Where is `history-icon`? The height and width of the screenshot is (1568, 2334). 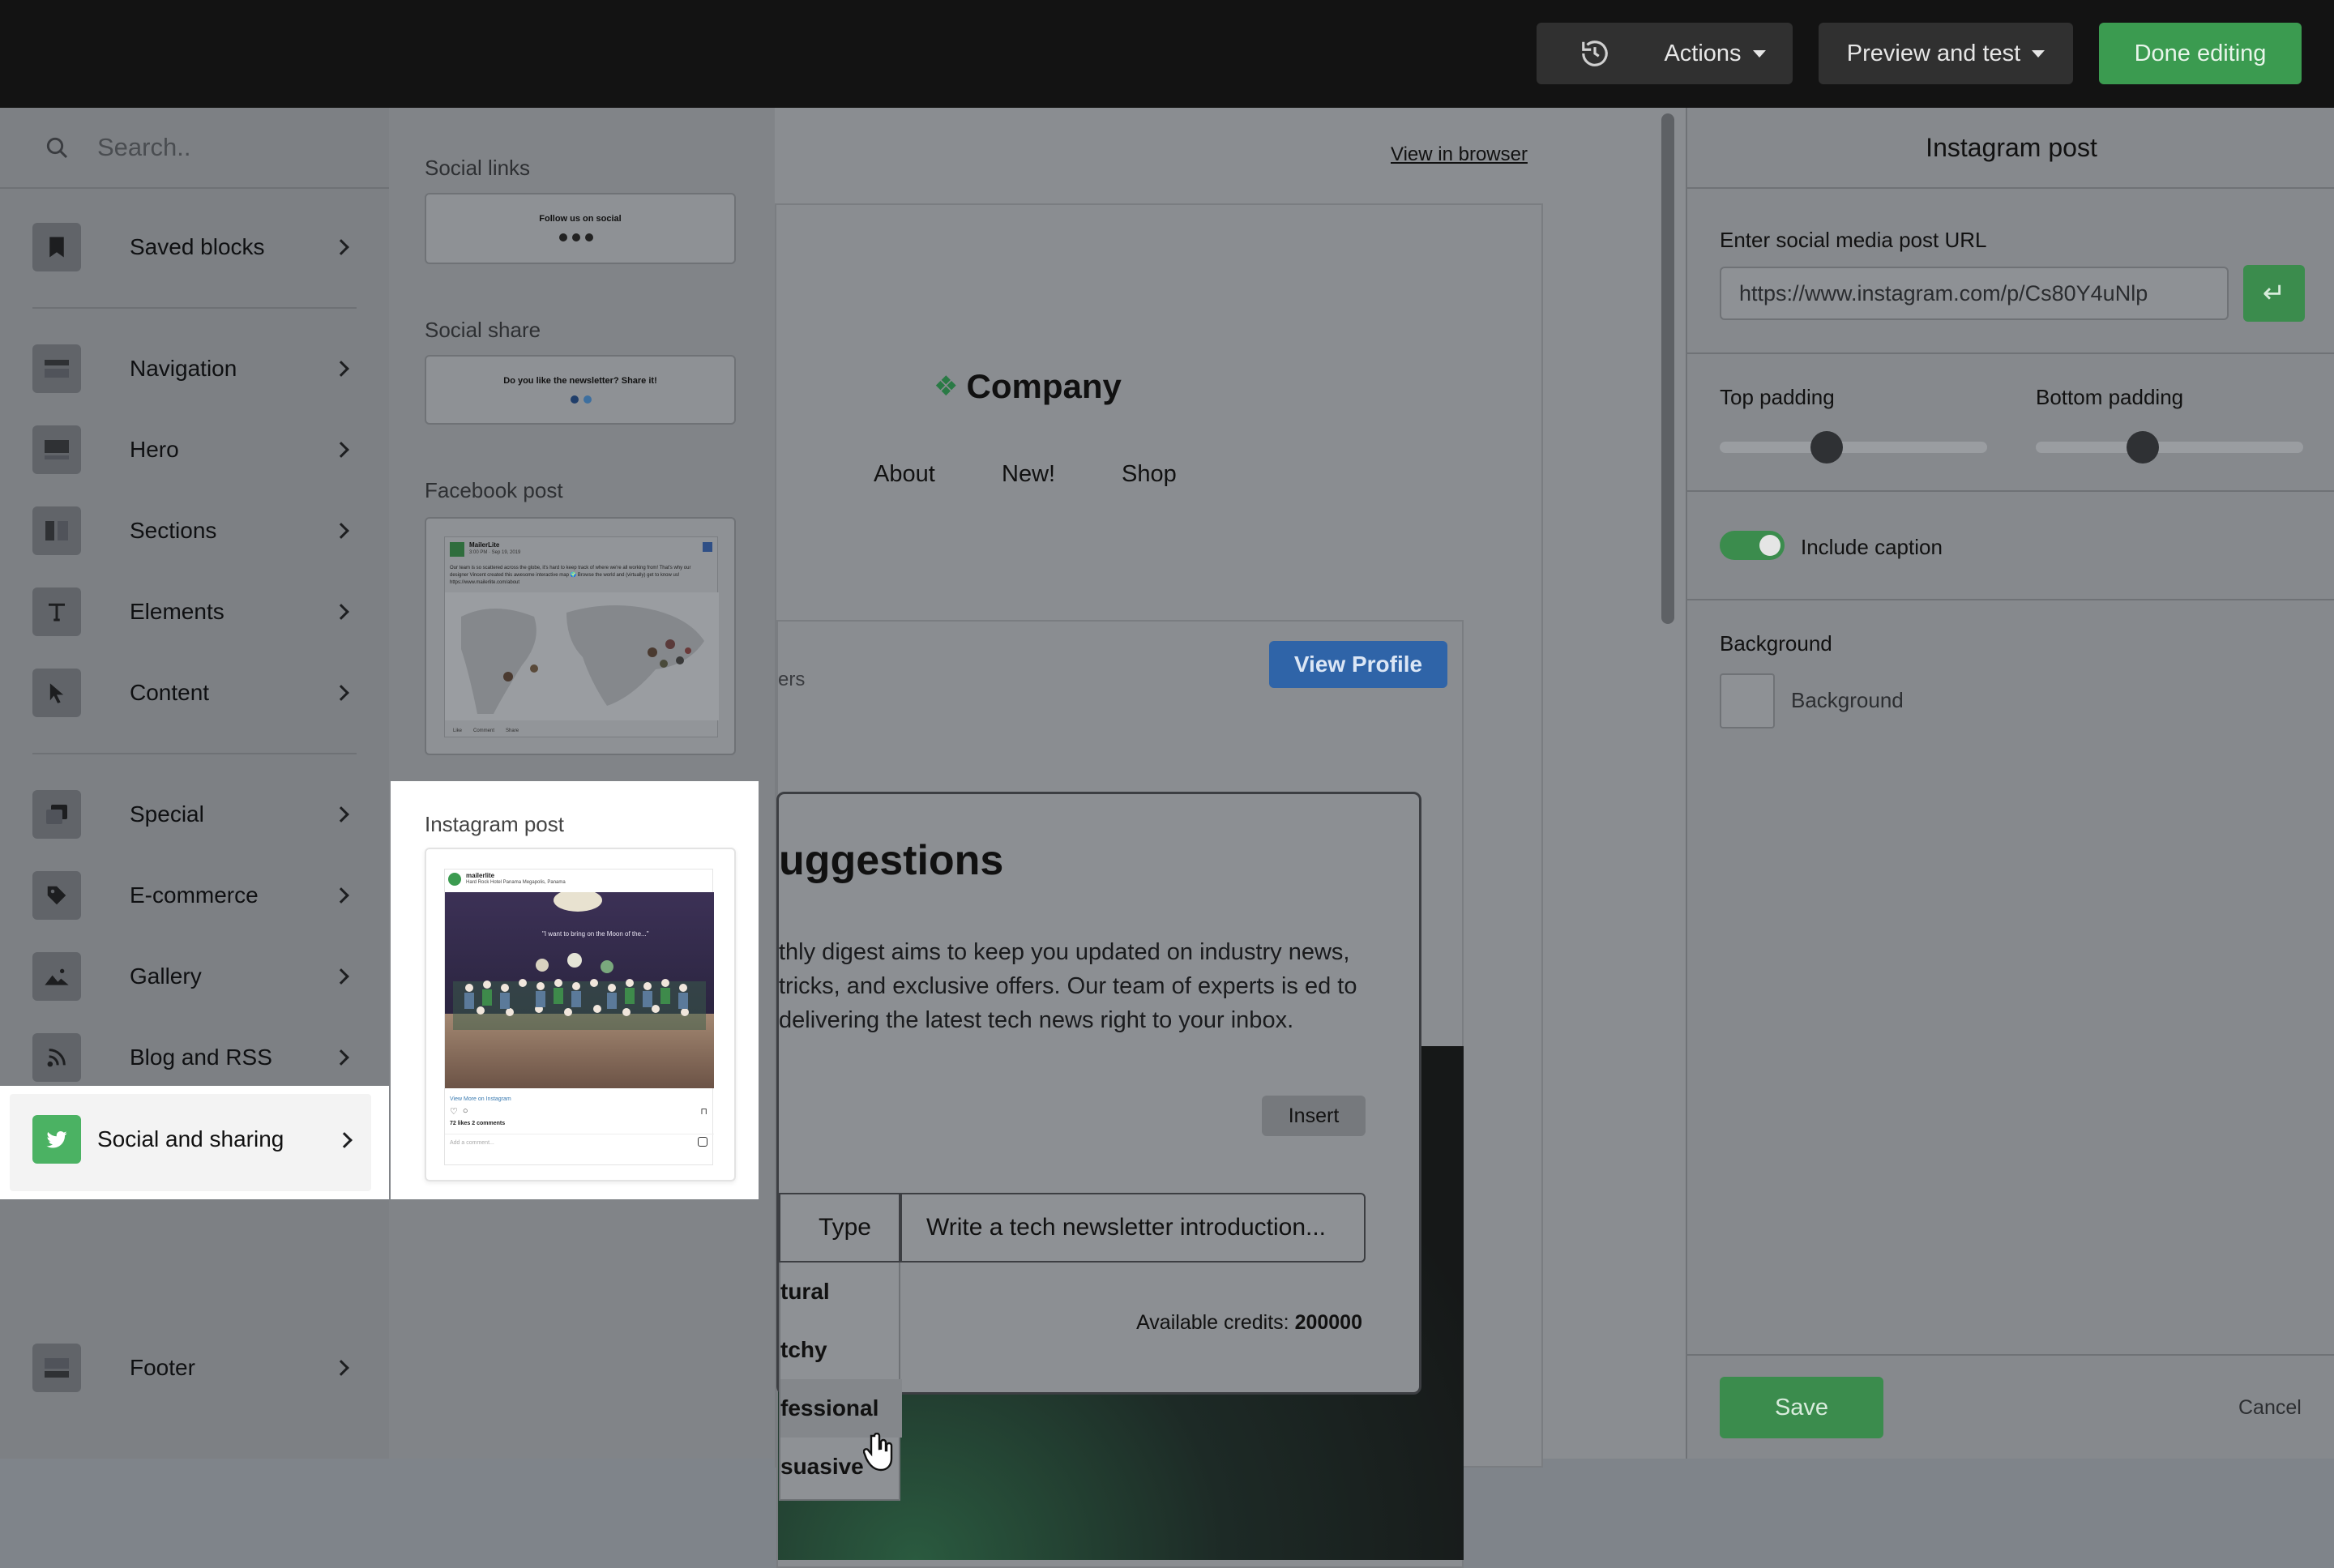 history-icon is located at coordinates (1595, 53).